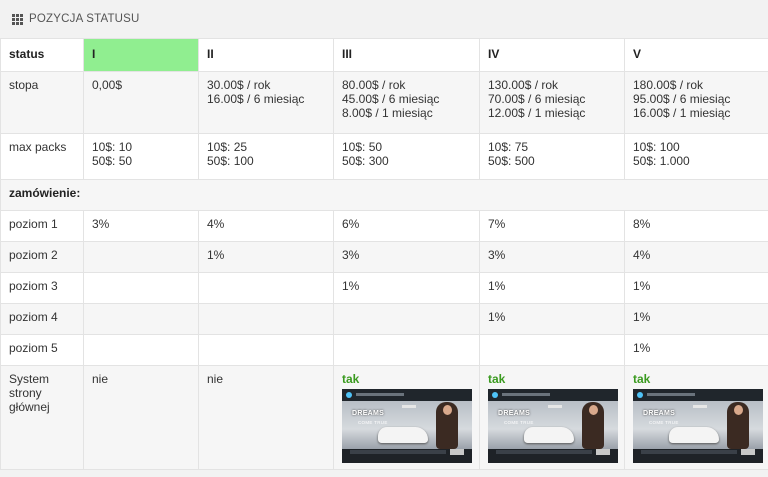  What do you see at coordinates (42, 226) in the screenshot?
I see `level-label: poziom 1` at bounding box center [42, 226].